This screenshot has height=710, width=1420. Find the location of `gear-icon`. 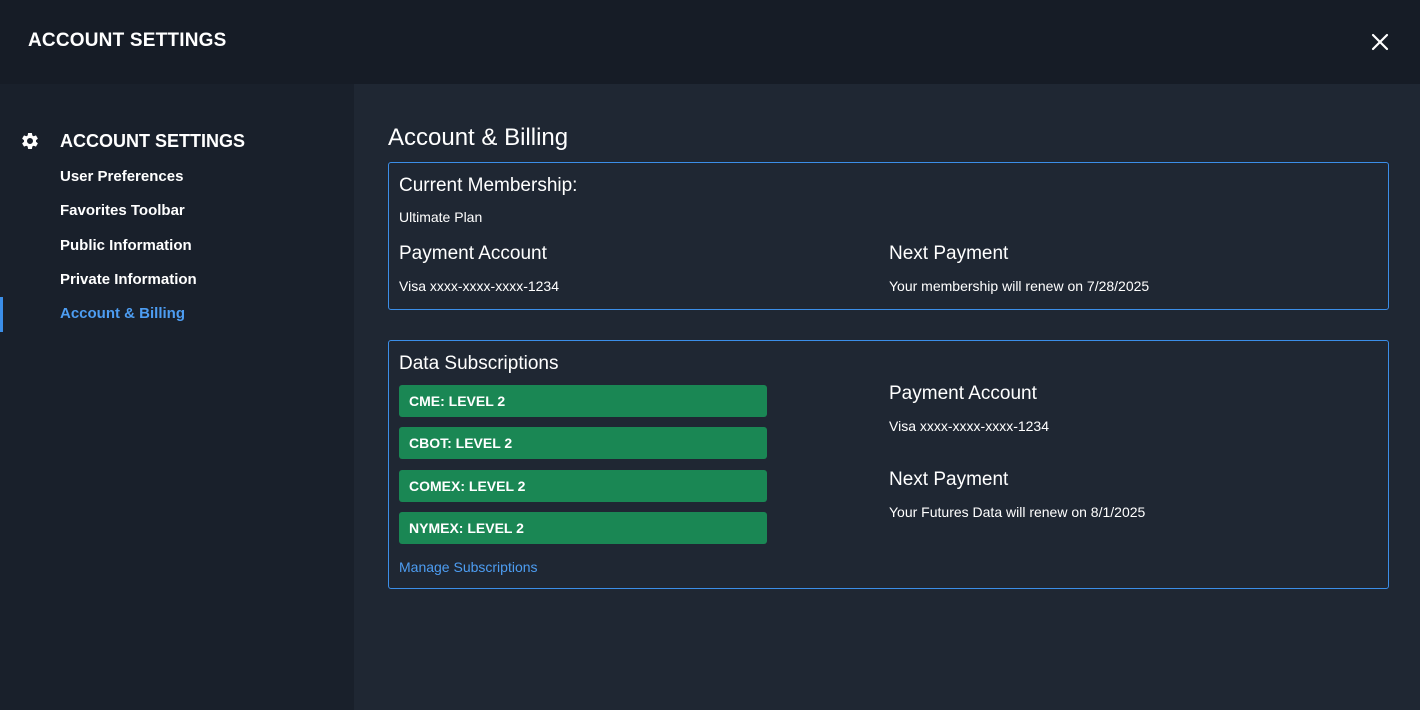

gear-icon is located at coordinates (30, 140).